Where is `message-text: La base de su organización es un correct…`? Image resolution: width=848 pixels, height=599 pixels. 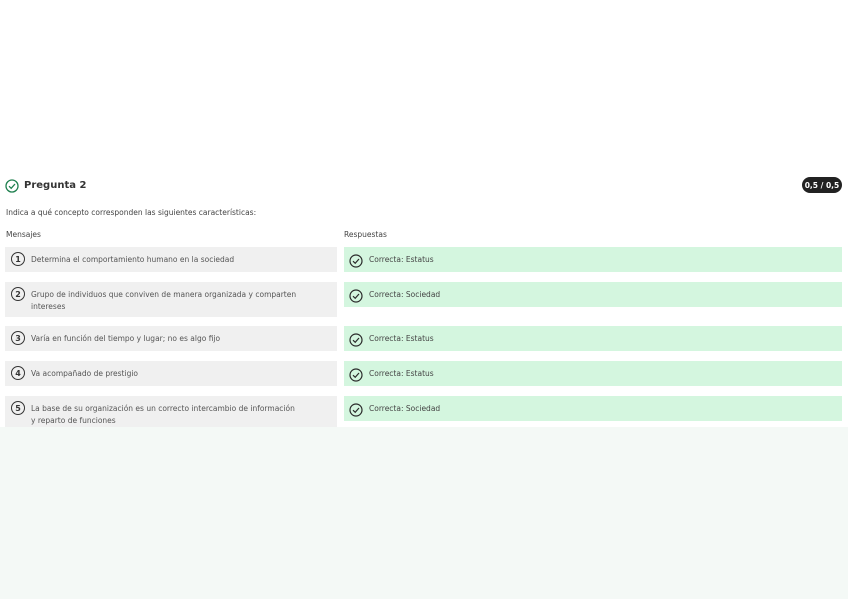 message-text: La base de su organización es un correct… is located at coordinates (163, 414).